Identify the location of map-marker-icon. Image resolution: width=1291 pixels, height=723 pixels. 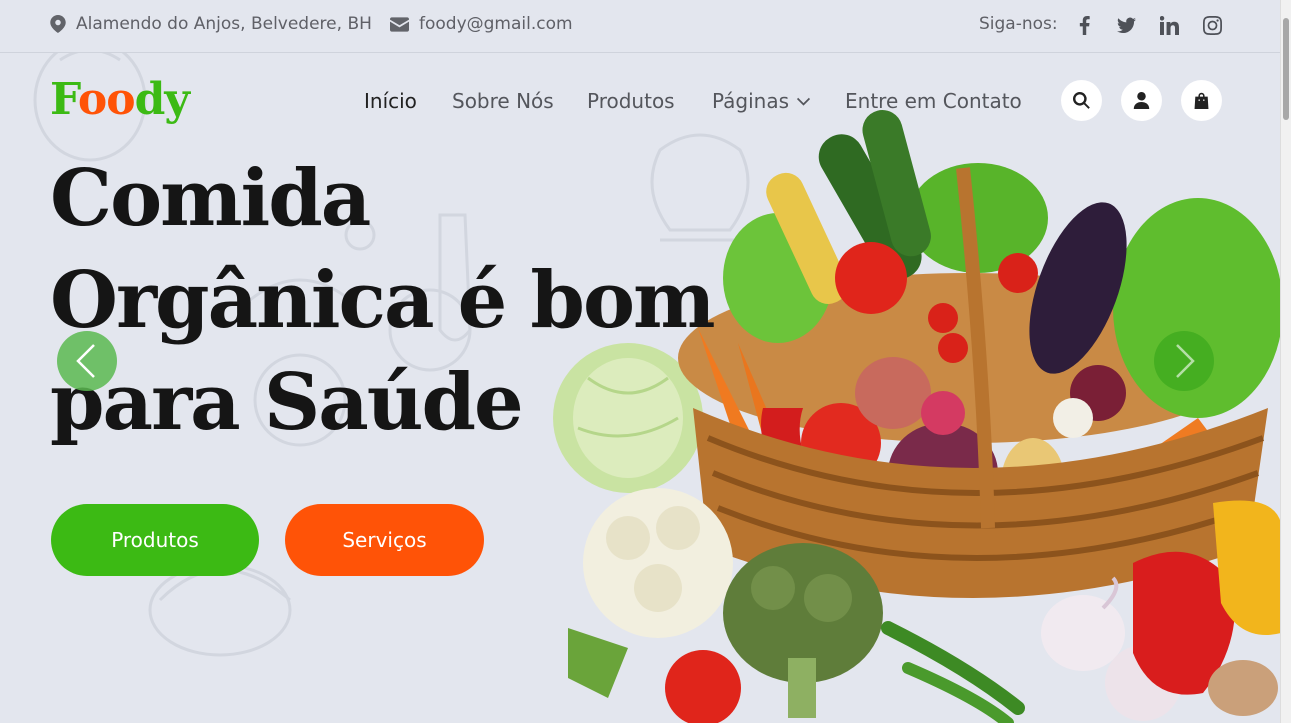
(58, 24).